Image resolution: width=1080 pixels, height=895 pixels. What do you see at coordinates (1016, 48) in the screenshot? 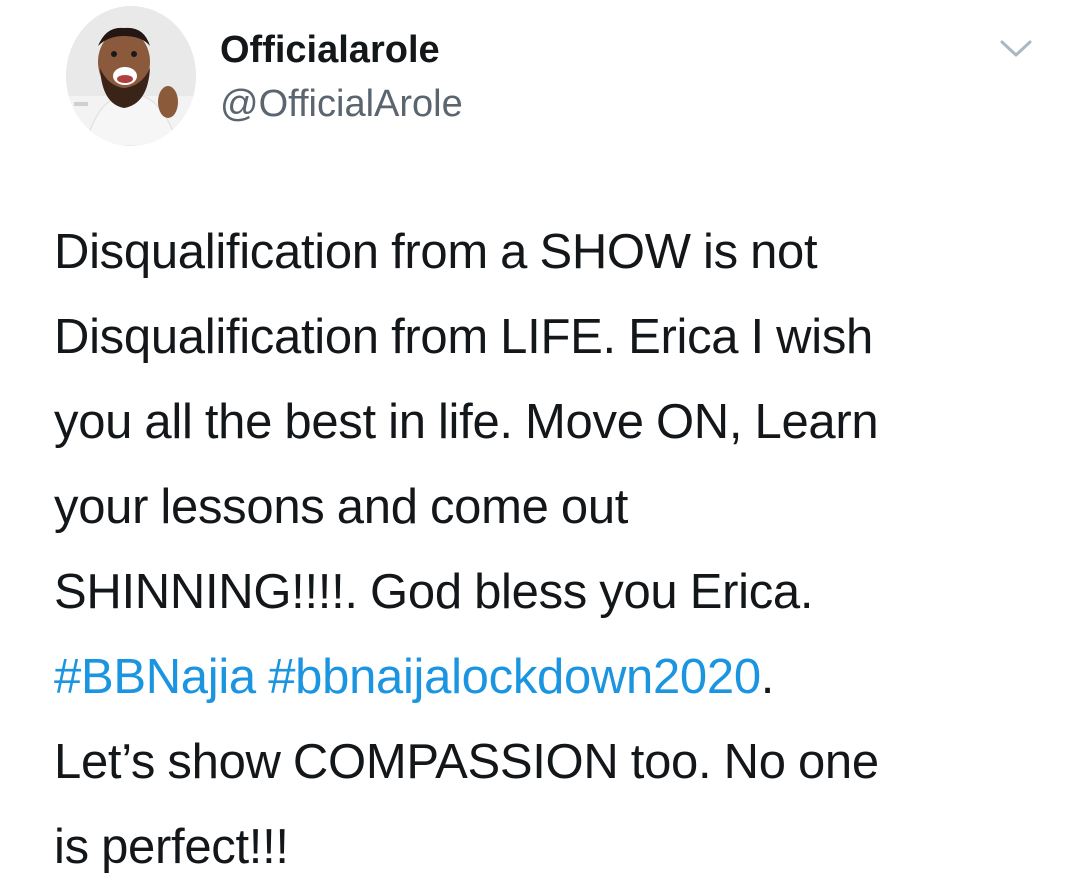
I see `chevron-down-icon` at bounding box center [1016, 48].